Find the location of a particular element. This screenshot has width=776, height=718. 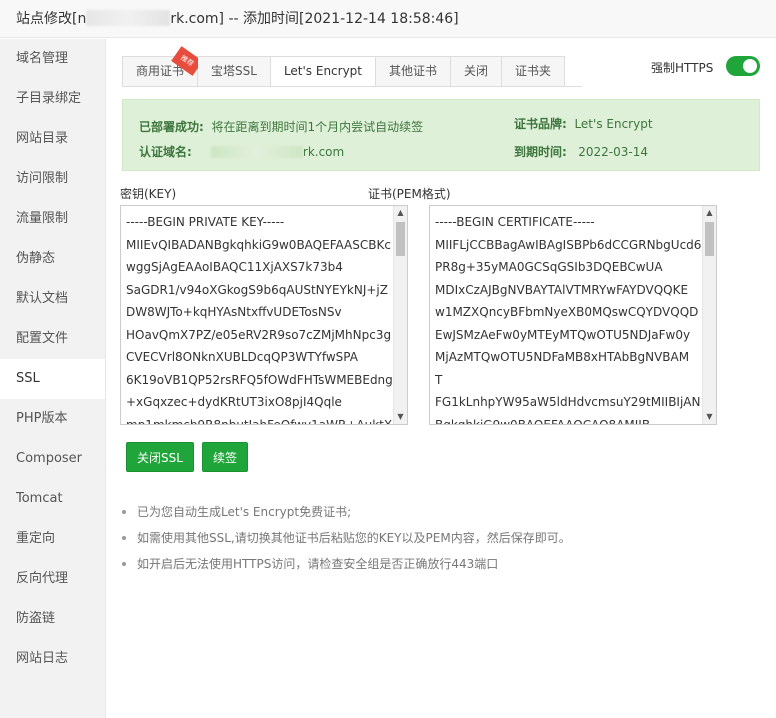

tab-label: 其他证书 is located at coordinates (413, 71).